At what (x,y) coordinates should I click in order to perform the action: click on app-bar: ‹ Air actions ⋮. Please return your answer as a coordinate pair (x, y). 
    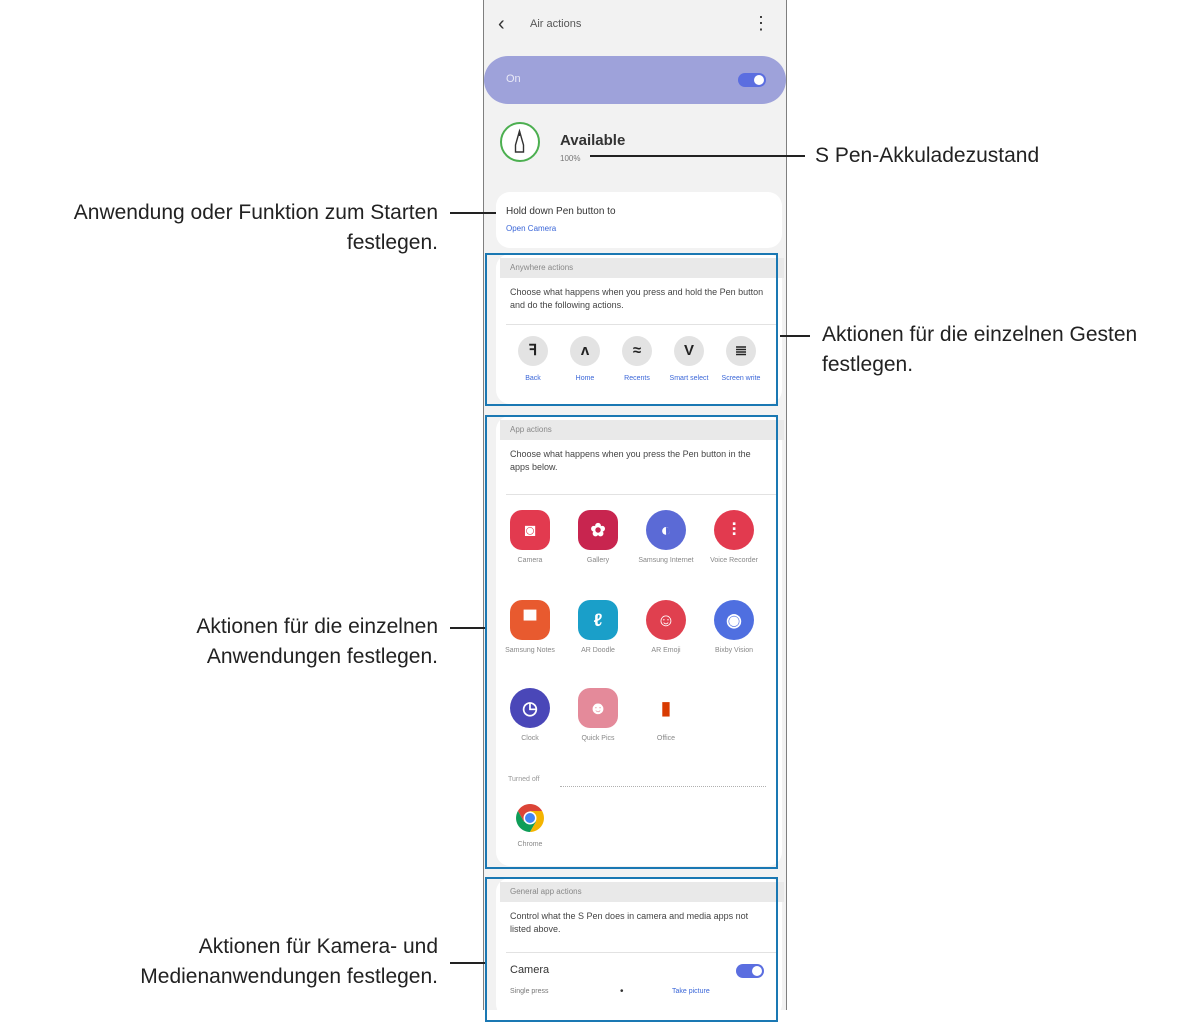
    Looking at the image, I should click on (635, 26).